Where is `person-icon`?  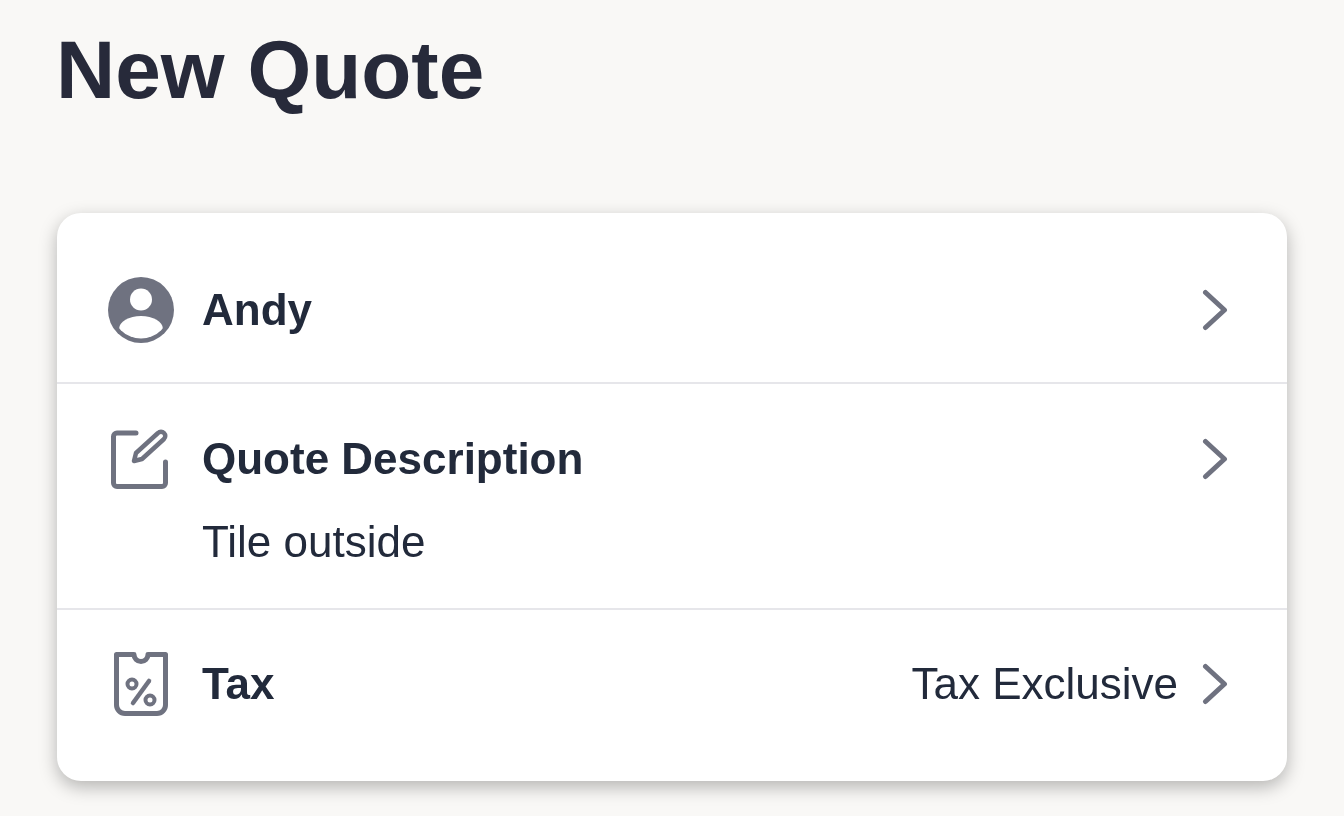
person-icon is located at coordinates (141, 309).